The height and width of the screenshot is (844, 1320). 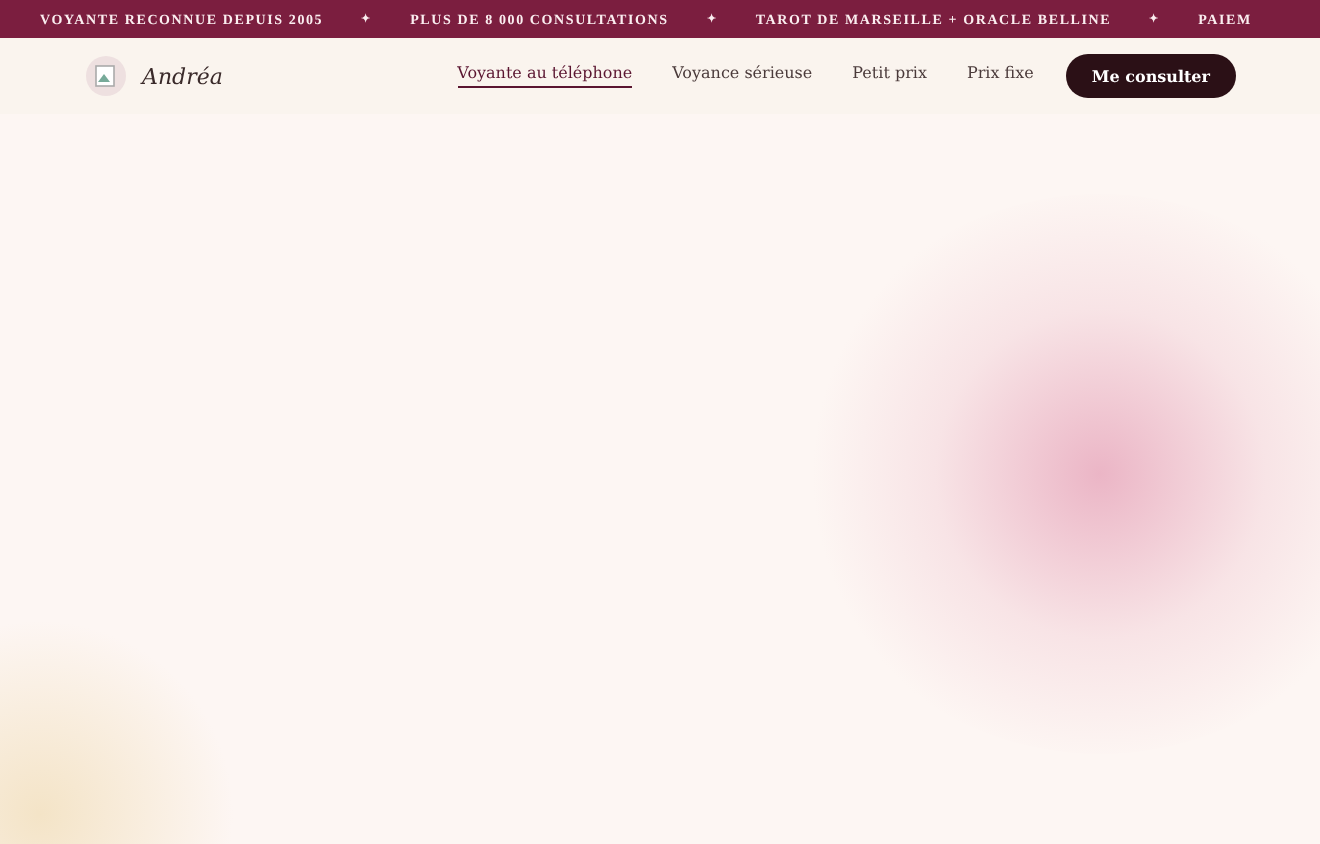 I want to click on logo-text: Andréa, so click(x=182, y=76).